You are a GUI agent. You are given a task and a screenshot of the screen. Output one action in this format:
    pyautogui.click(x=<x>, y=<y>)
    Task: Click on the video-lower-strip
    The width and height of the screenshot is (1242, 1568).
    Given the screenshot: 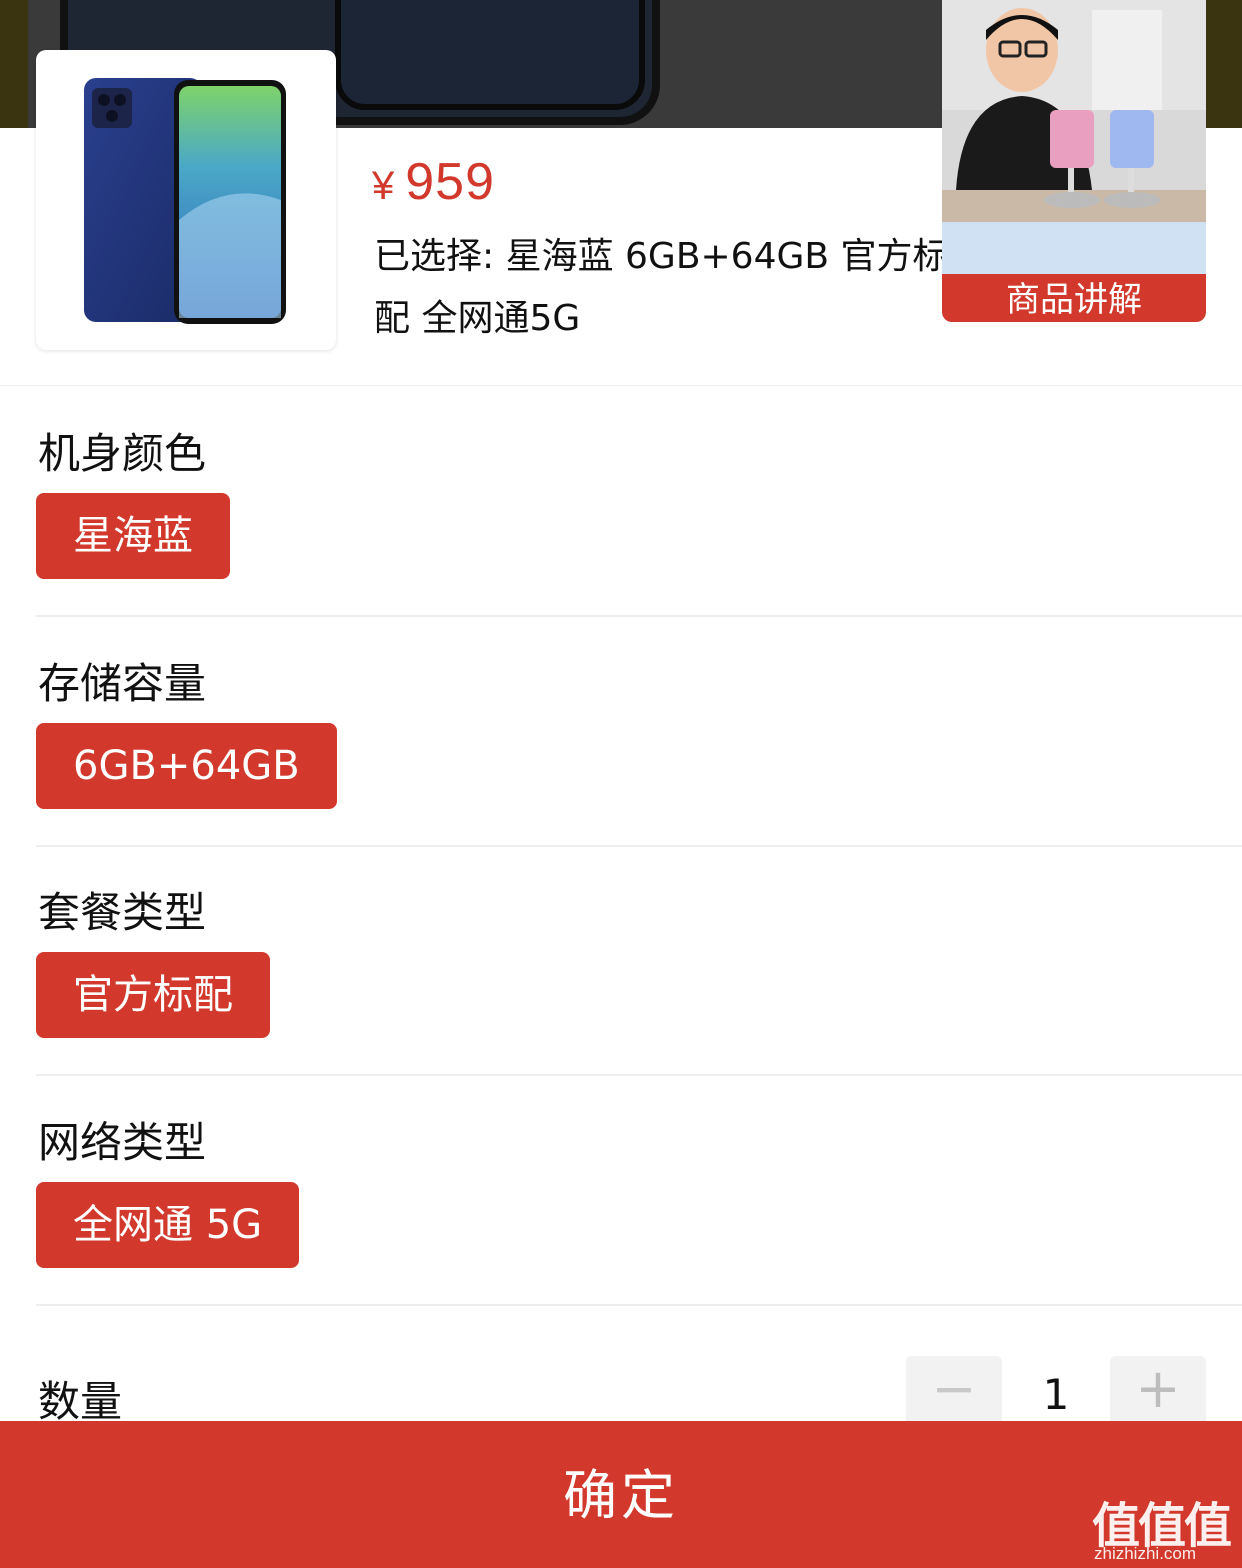 What is the action you would take?
    pyautogui.click(x=1074, y=252)
    